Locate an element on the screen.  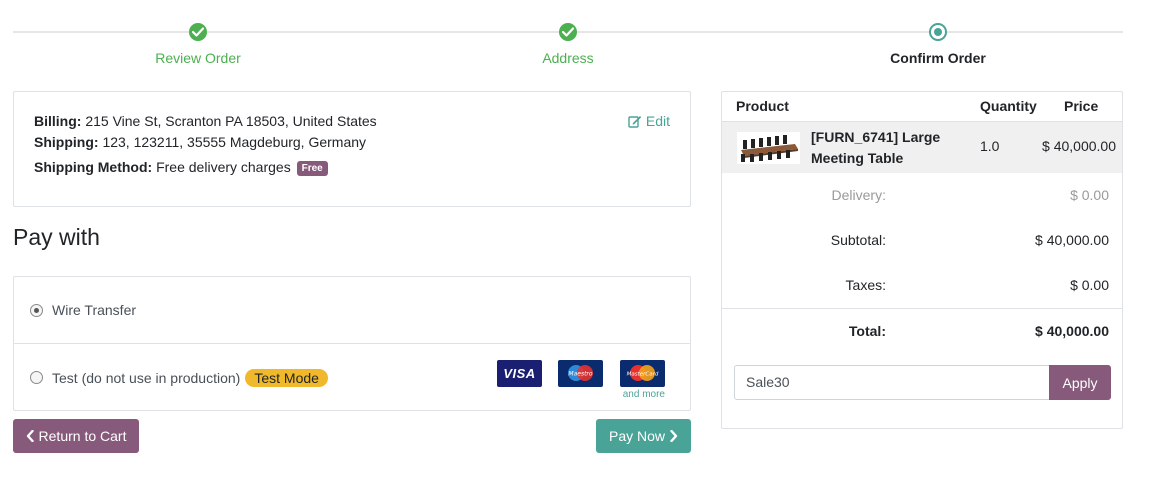
step-address: Address is located at coordinates (568, 42).